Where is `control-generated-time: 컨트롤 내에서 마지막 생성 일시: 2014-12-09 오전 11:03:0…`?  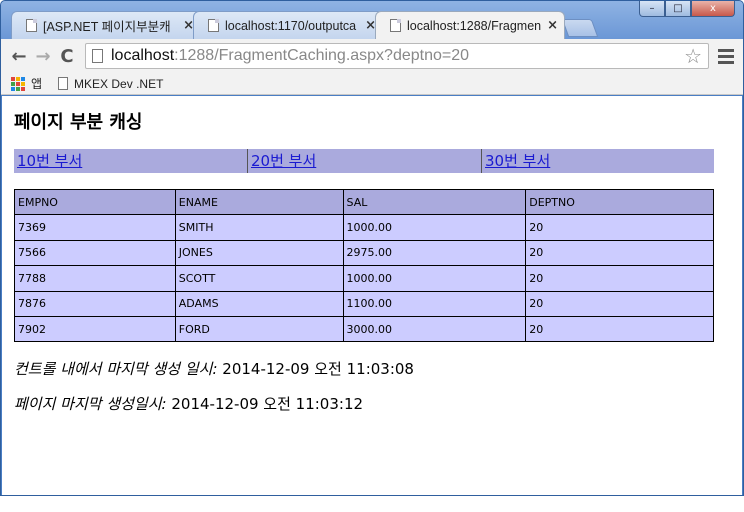 control-generated-time: 컨트롤 내에서 마지막 생성 일시: 2014-12-09 오전 11:03:0… is located at coordinates (214, 368).